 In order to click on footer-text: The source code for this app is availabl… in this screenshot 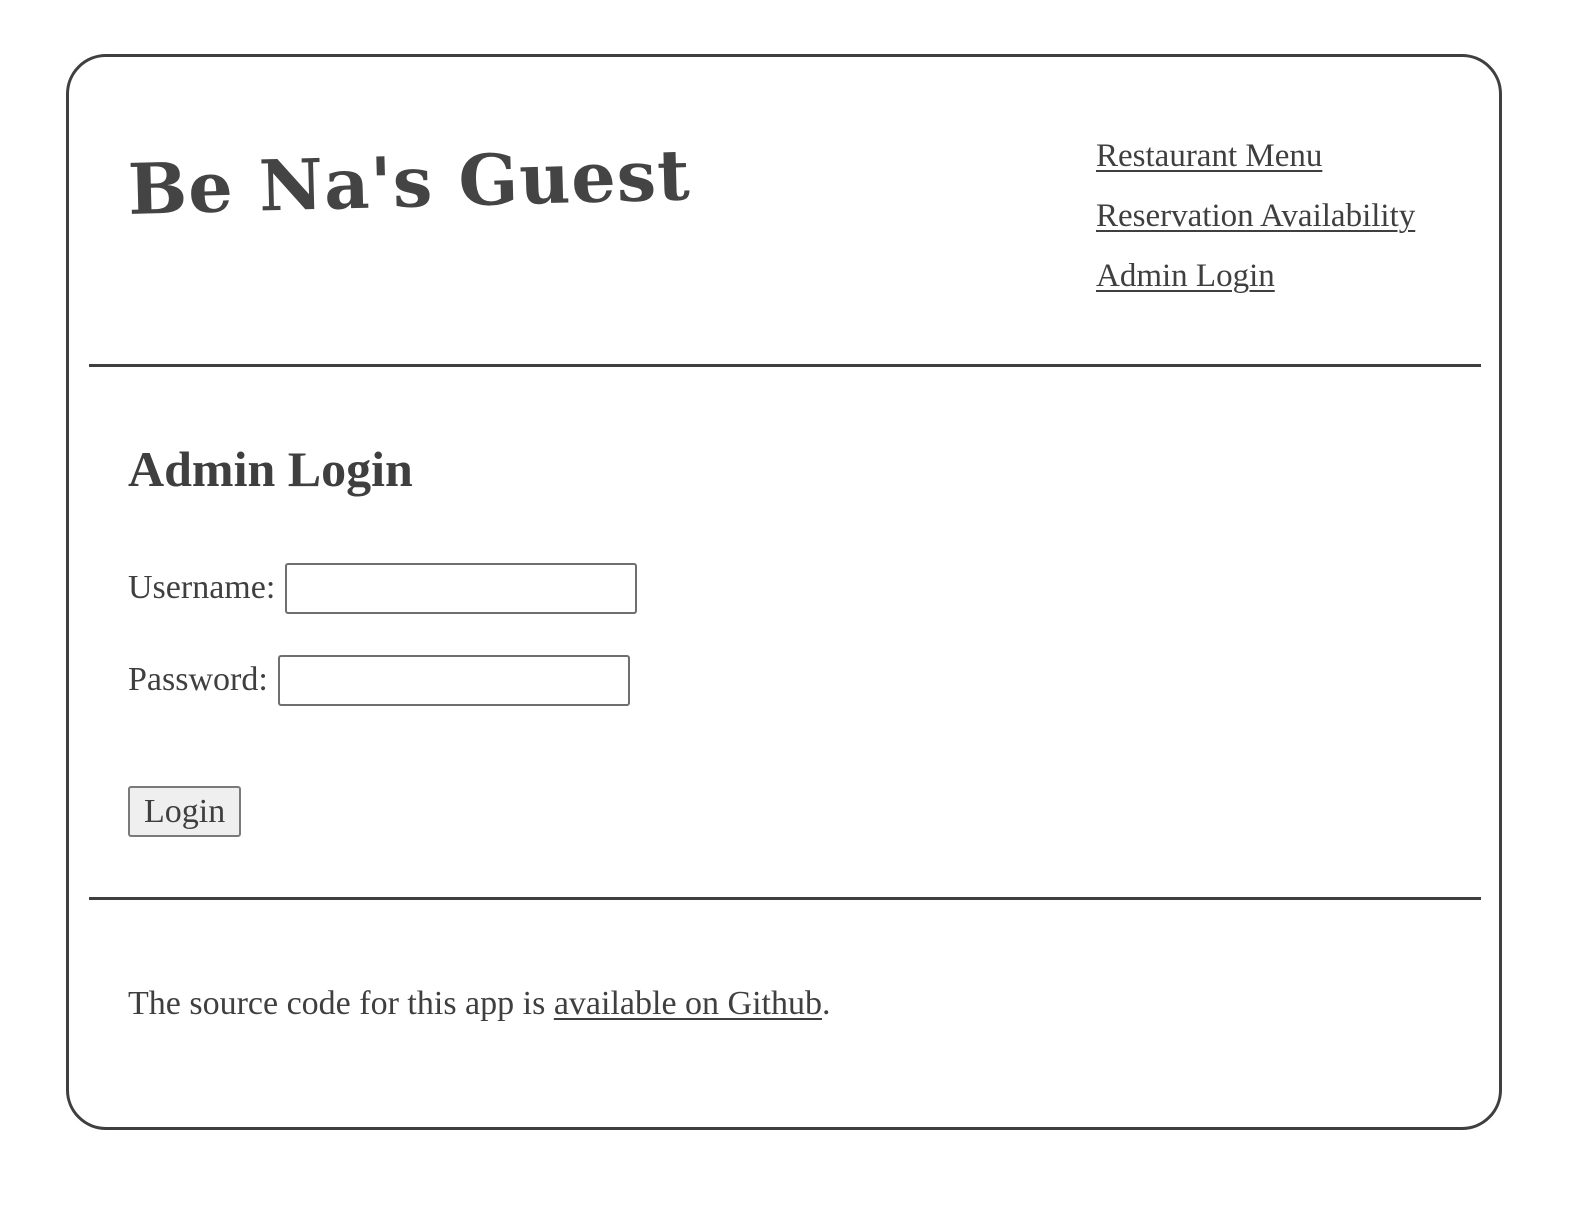, I will do `click(479, 1004)`.